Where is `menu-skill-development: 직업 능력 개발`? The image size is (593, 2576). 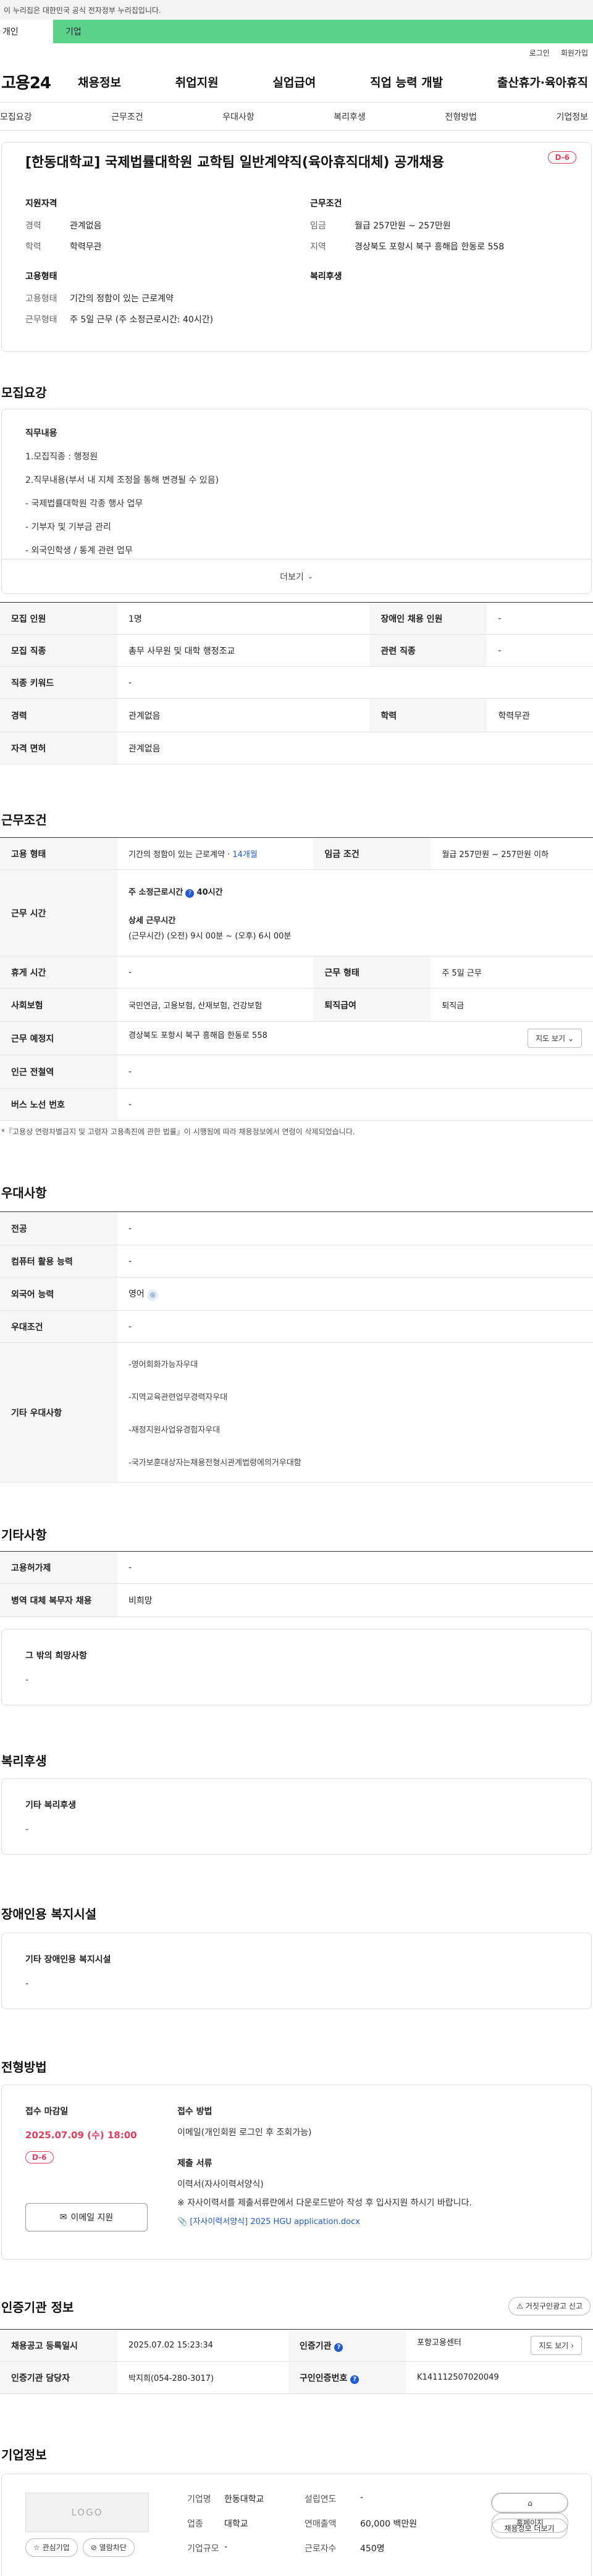 menu-skill-development: 직업 능력 개발 is located at coordinates (406, 81).